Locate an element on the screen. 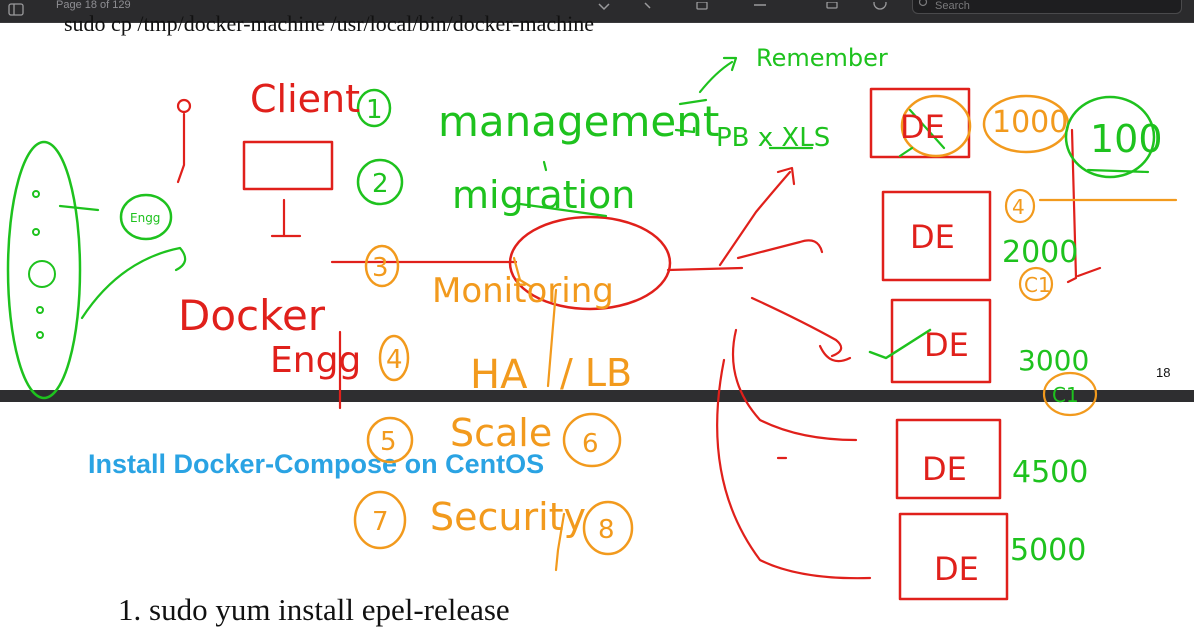 This screenshot has width=1194, height=630. list-icon is located at coordinates (760, 10).